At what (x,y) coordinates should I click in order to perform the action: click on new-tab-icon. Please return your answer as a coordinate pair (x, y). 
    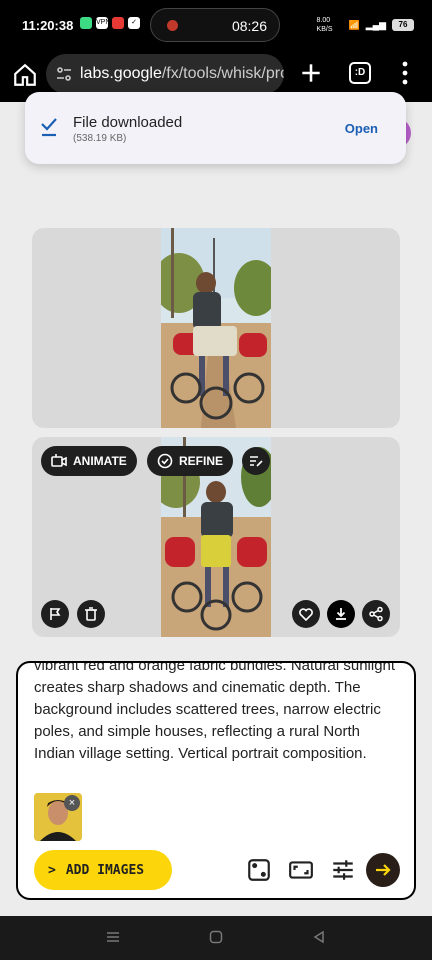
    Looking at the image, I should click on (311, 73).